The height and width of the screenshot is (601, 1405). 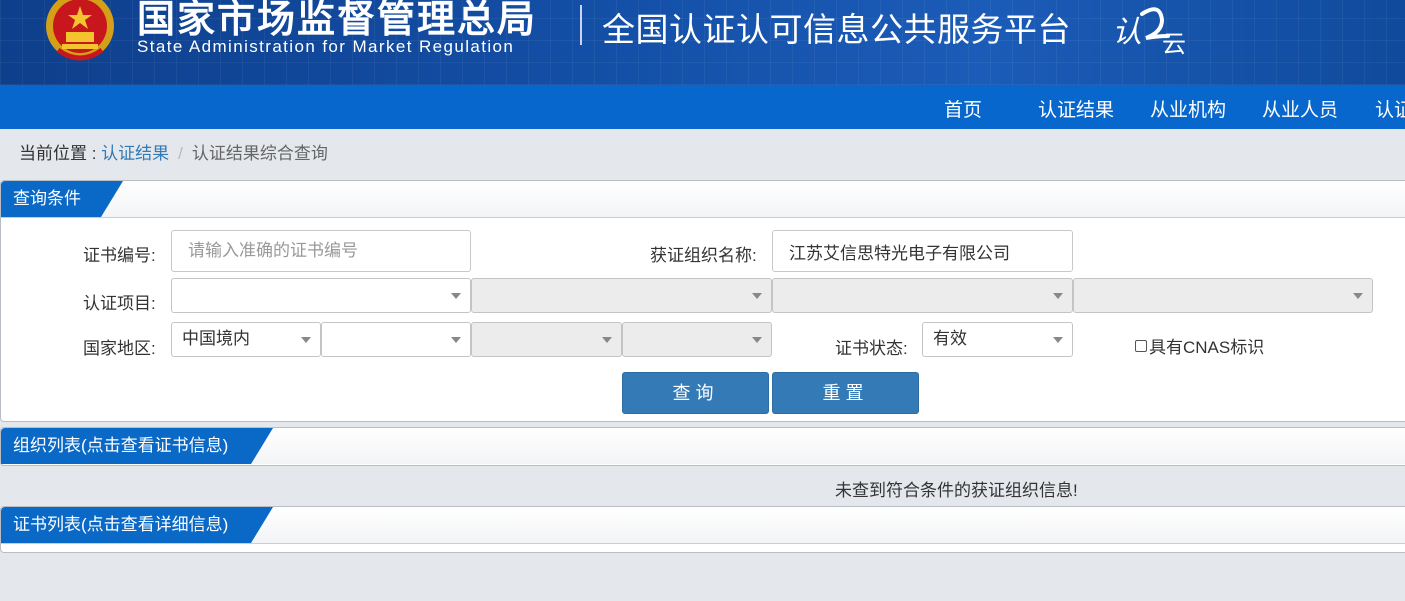 What do you see at coordinates (1207, 347) in the screenshot?
I see `cnas-checkbox-label: 具有CNAS标识` at bounding box center [1207, 347].